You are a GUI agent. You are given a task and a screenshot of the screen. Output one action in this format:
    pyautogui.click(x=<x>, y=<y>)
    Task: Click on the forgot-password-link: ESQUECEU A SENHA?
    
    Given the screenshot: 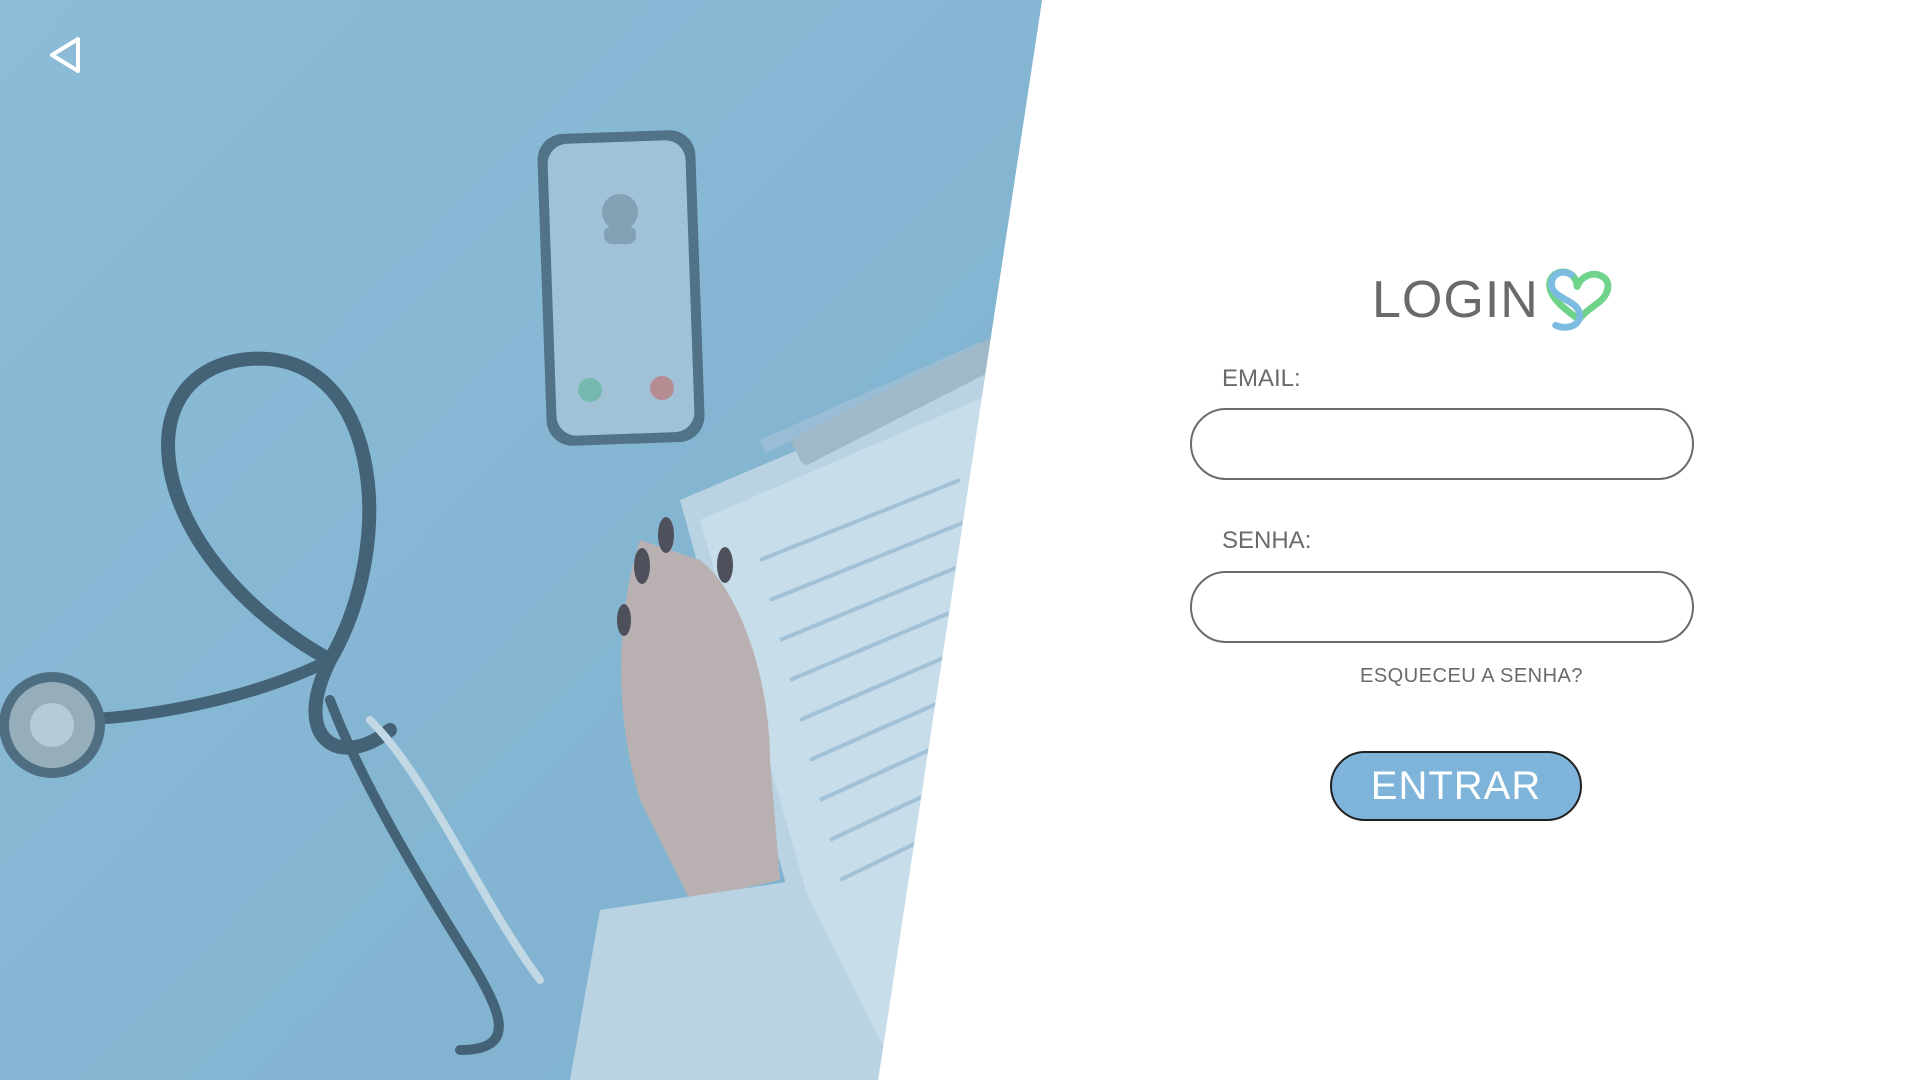 What is the action you would take?
    pyautogui.click(x=1471, y=676)
    